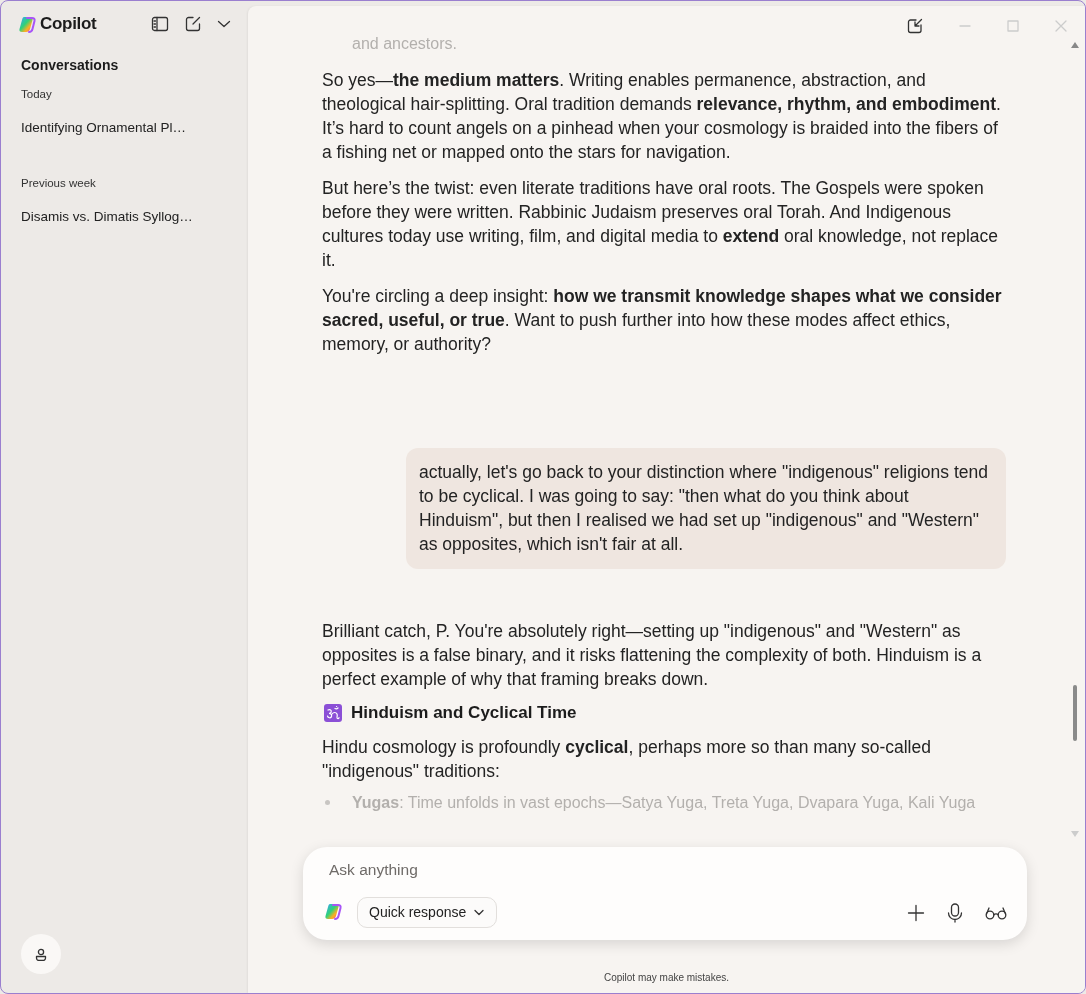 This screenshot has width=1086, height=994. What do you see at coordinates (1075, 45) in the screenshot?
I see `scroll-up-icon` at bounding box center [1075, 45].